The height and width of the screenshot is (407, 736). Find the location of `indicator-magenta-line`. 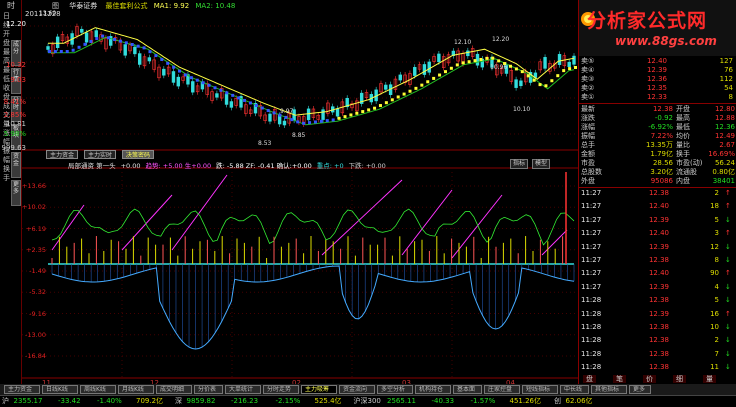

indicator-magenta-line is located at coordinates (362, 217).